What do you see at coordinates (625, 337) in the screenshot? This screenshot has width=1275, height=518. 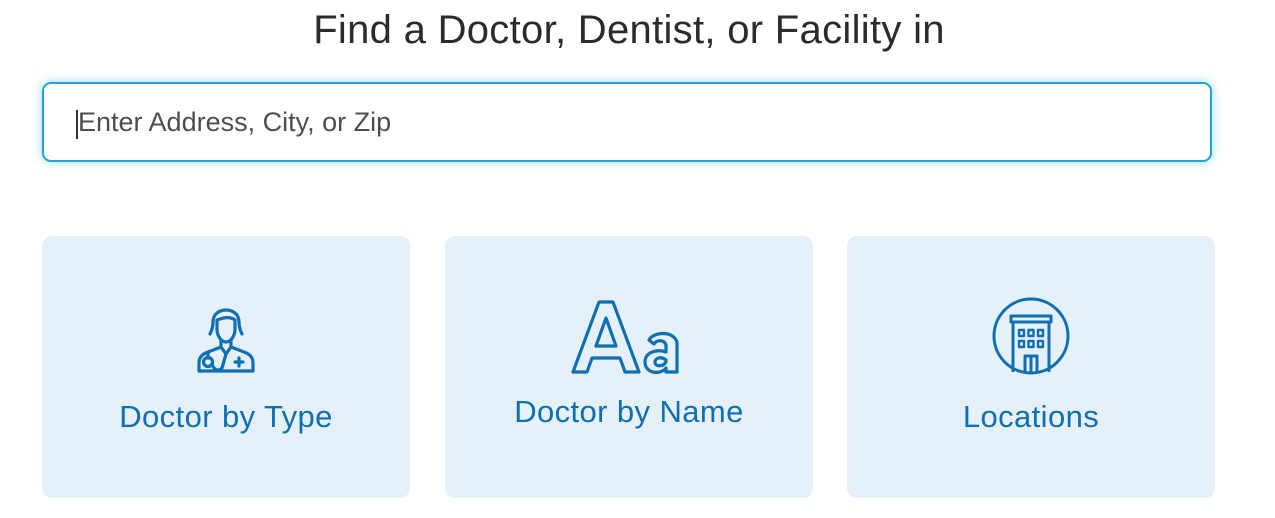 I see `letters-aa-icon` at bounding box center [625, 337].